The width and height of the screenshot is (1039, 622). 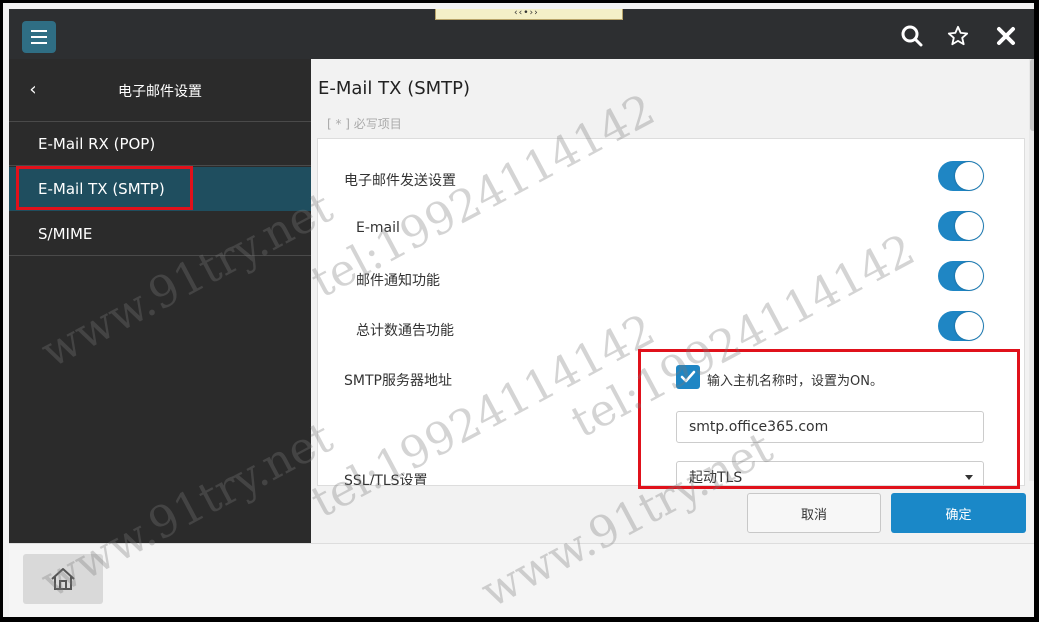 What do you see at coordinates (961, 326) in the screenshot?
I see `total-count-notice-toggle` at bounding box center [961, 326].